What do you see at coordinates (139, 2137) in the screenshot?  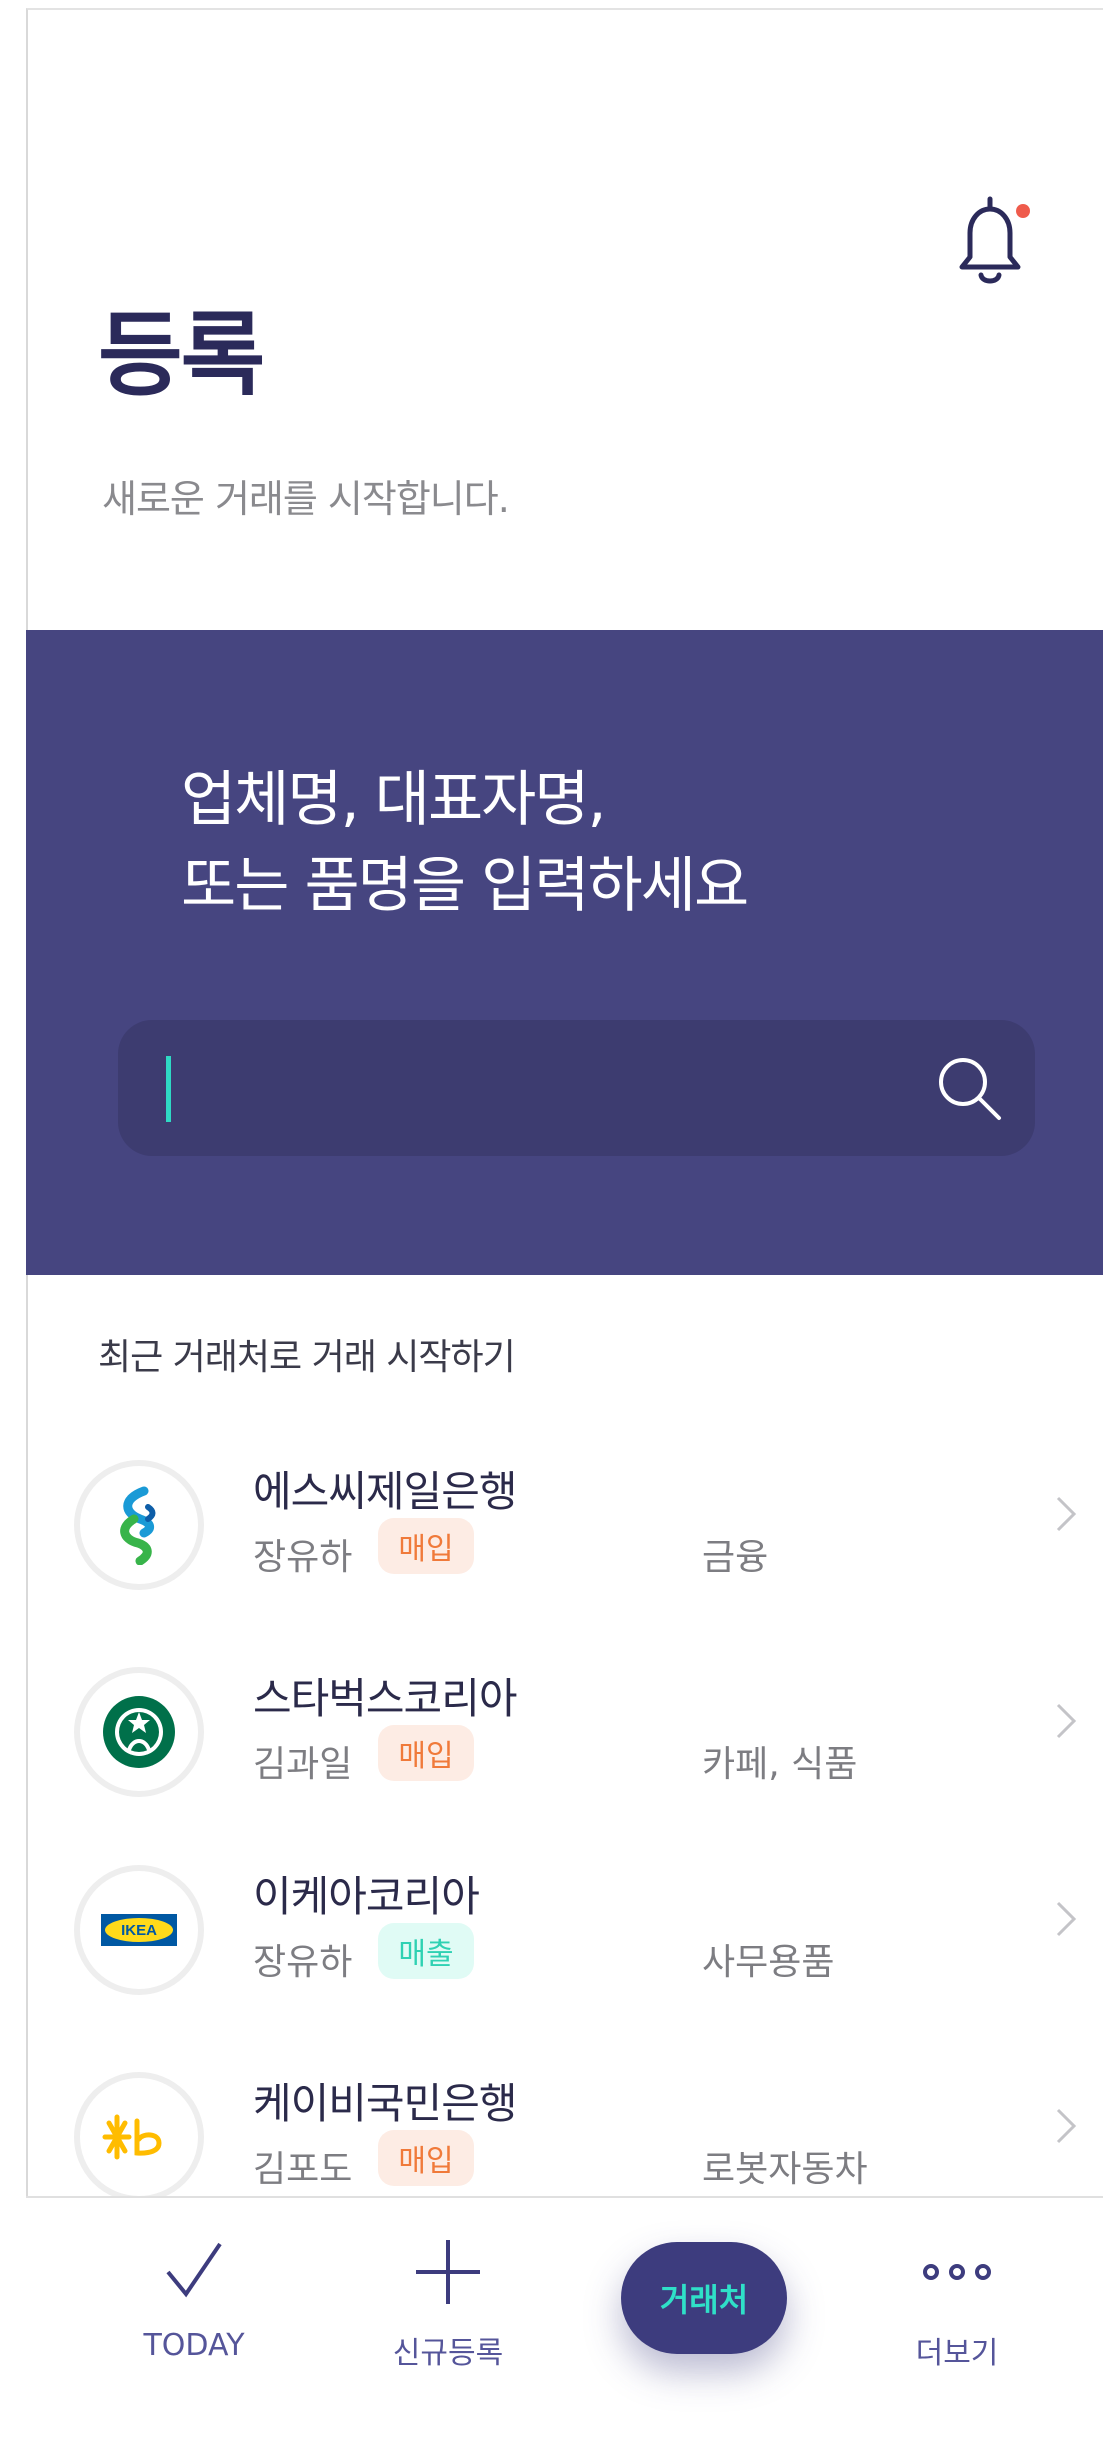 I see `kb-logo` at bounding box center [139, 2137].